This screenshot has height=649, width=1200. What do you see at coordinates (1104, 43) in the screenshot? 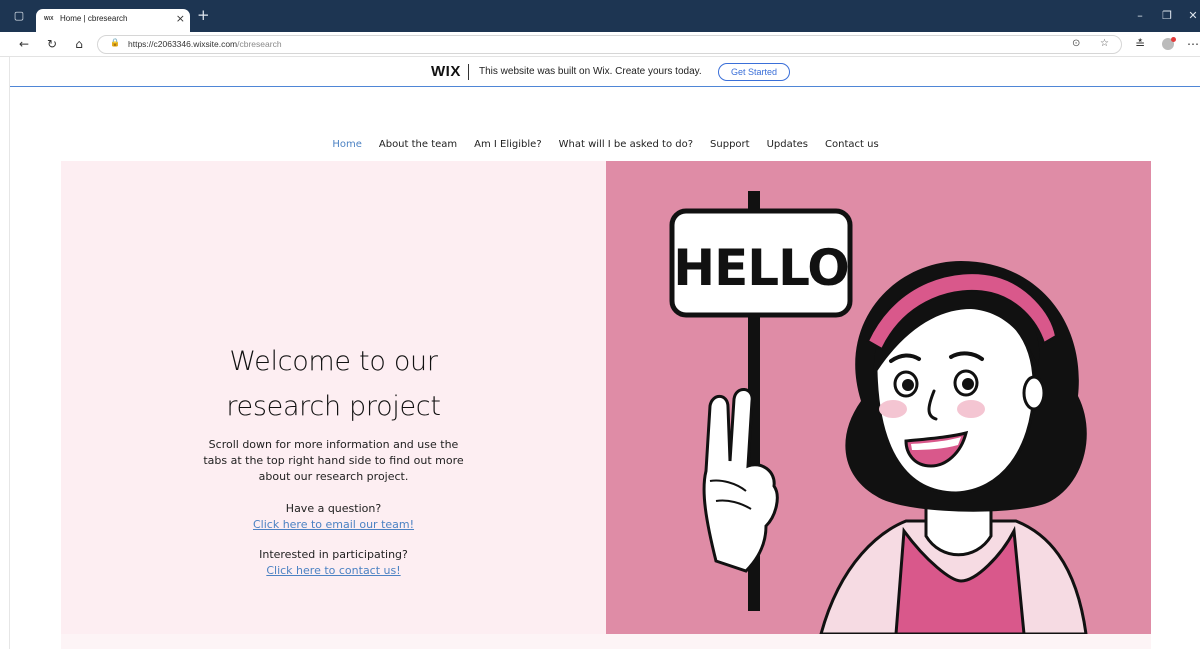
I see `favorite-star-icon: ☆` at bounding box center [1104, 43].